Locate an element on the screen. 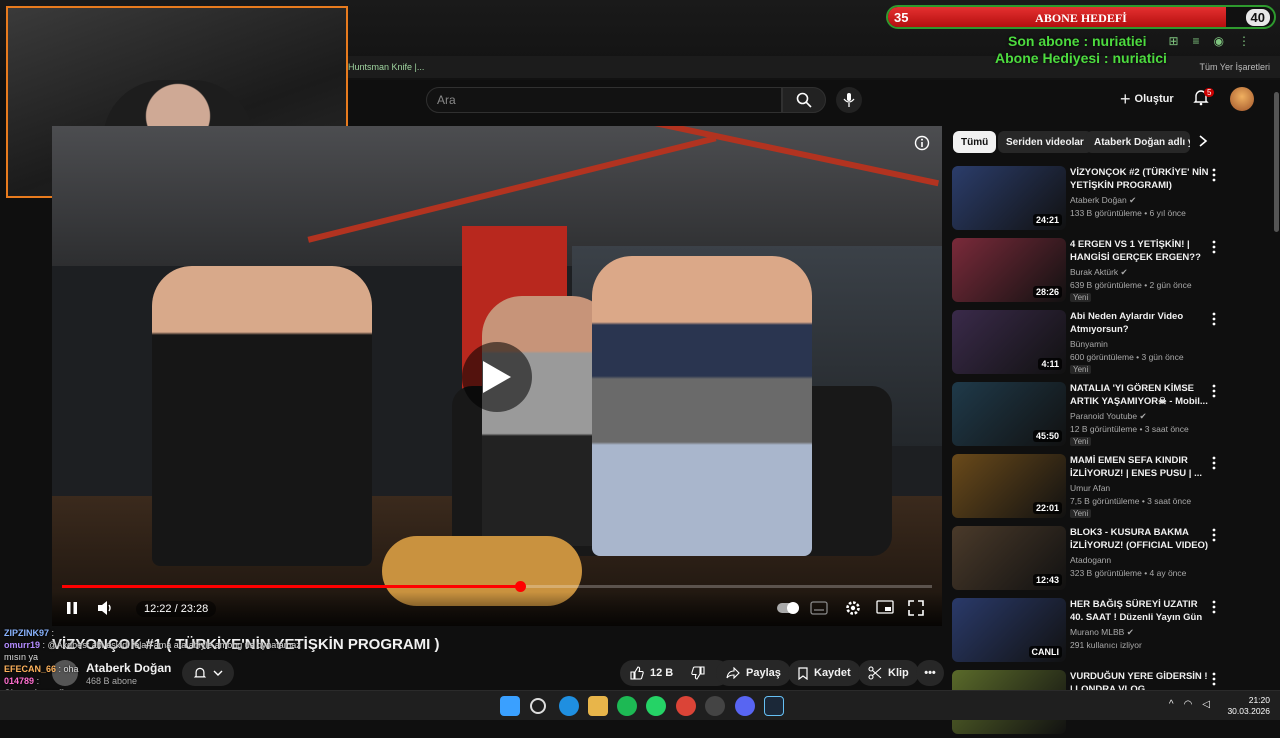 The height and width of the screenshot is (738, 1280). start-icon is located at coordinates (510, 706).